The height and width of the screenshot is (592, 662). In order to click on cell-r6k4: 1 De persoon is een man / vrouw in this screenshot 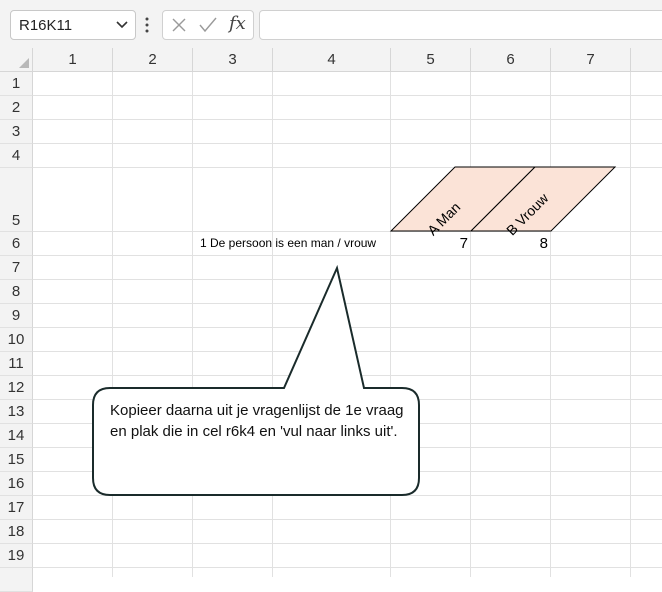, I will do `click(288, 243)`.